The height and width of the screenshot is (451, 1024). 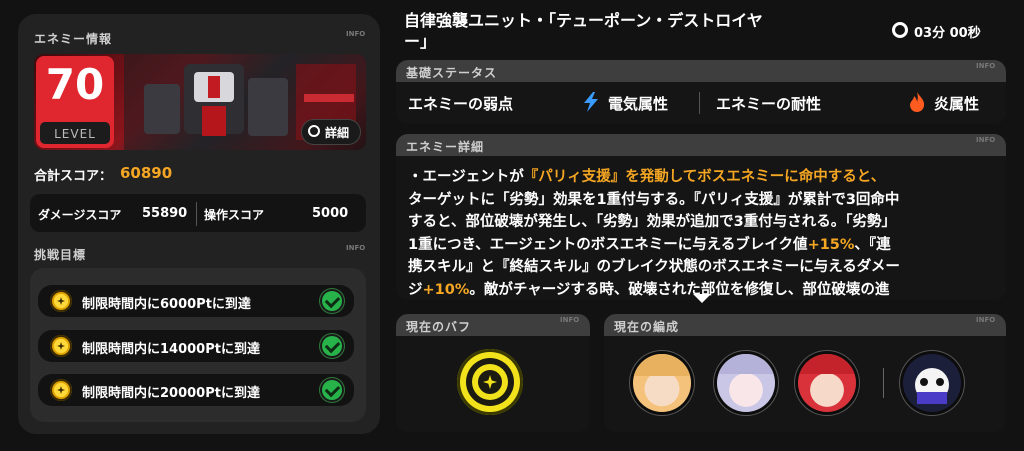 I want to click on clock-icon, so click(x=314, y=131).